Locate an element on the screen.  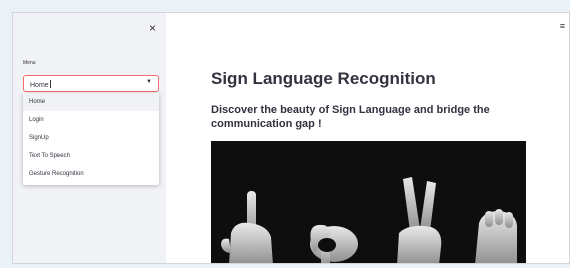
text-cursor is located at coordinates (50, 84).